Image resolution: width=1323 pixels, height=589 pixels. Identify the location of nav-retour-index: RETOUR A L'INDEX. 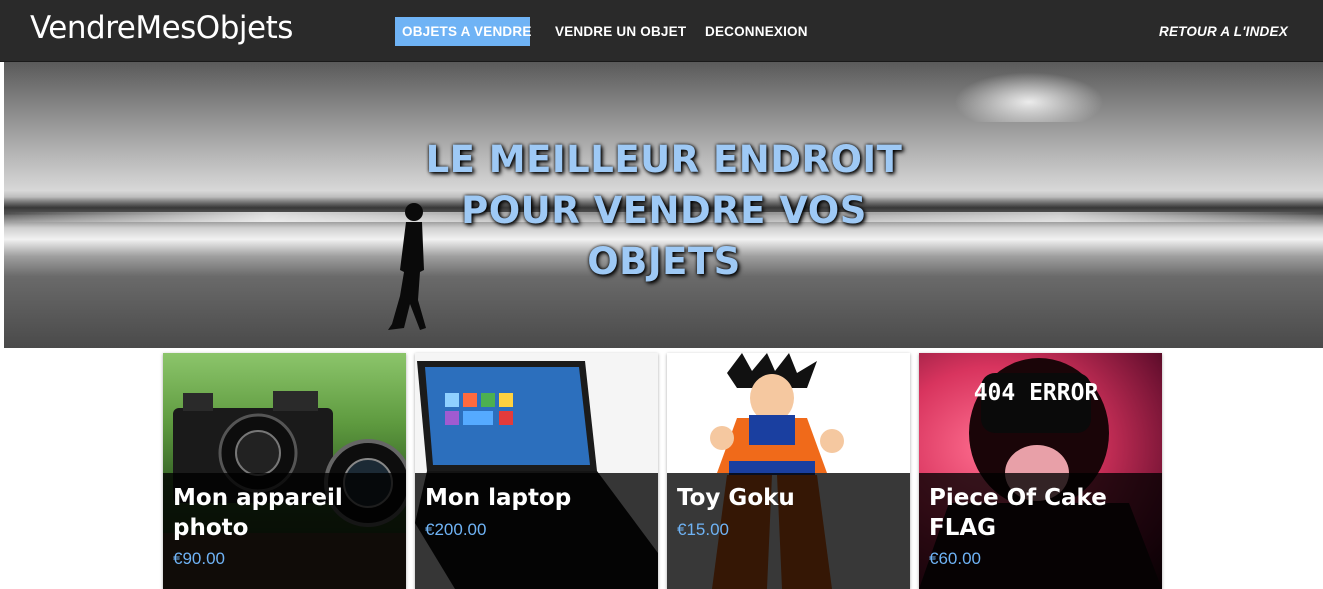
(1223, 31).